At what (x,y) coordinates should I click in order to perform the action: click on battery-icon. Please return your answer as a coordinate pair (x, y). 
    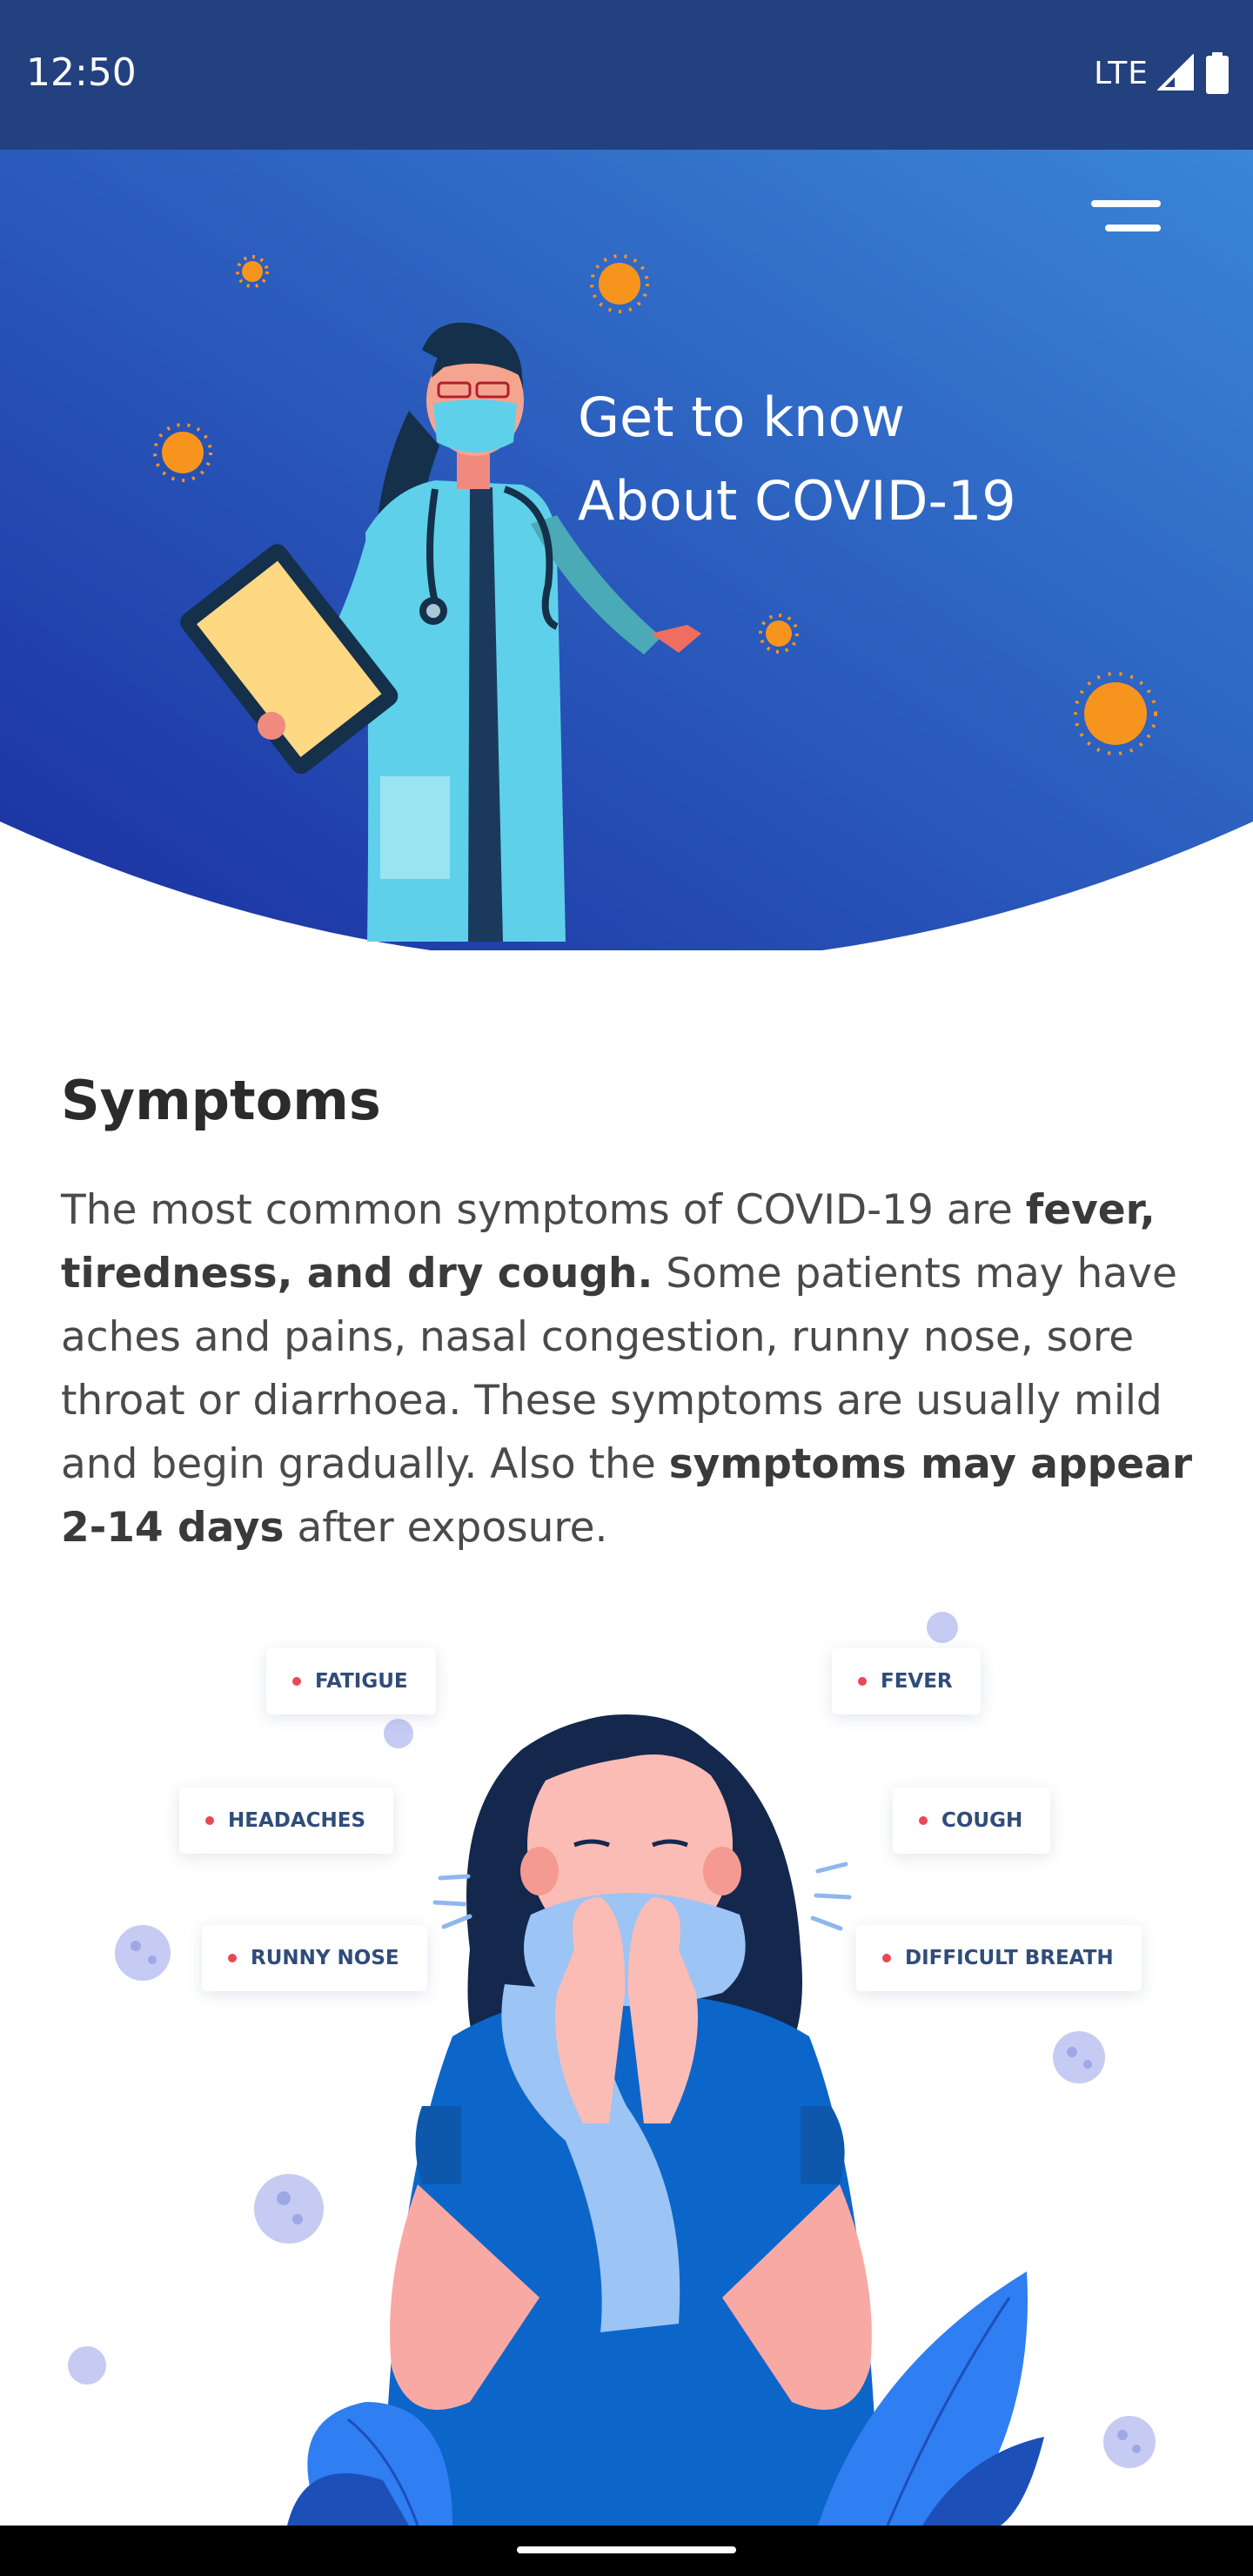
    Looking at the image, I should click on (1217, 73).